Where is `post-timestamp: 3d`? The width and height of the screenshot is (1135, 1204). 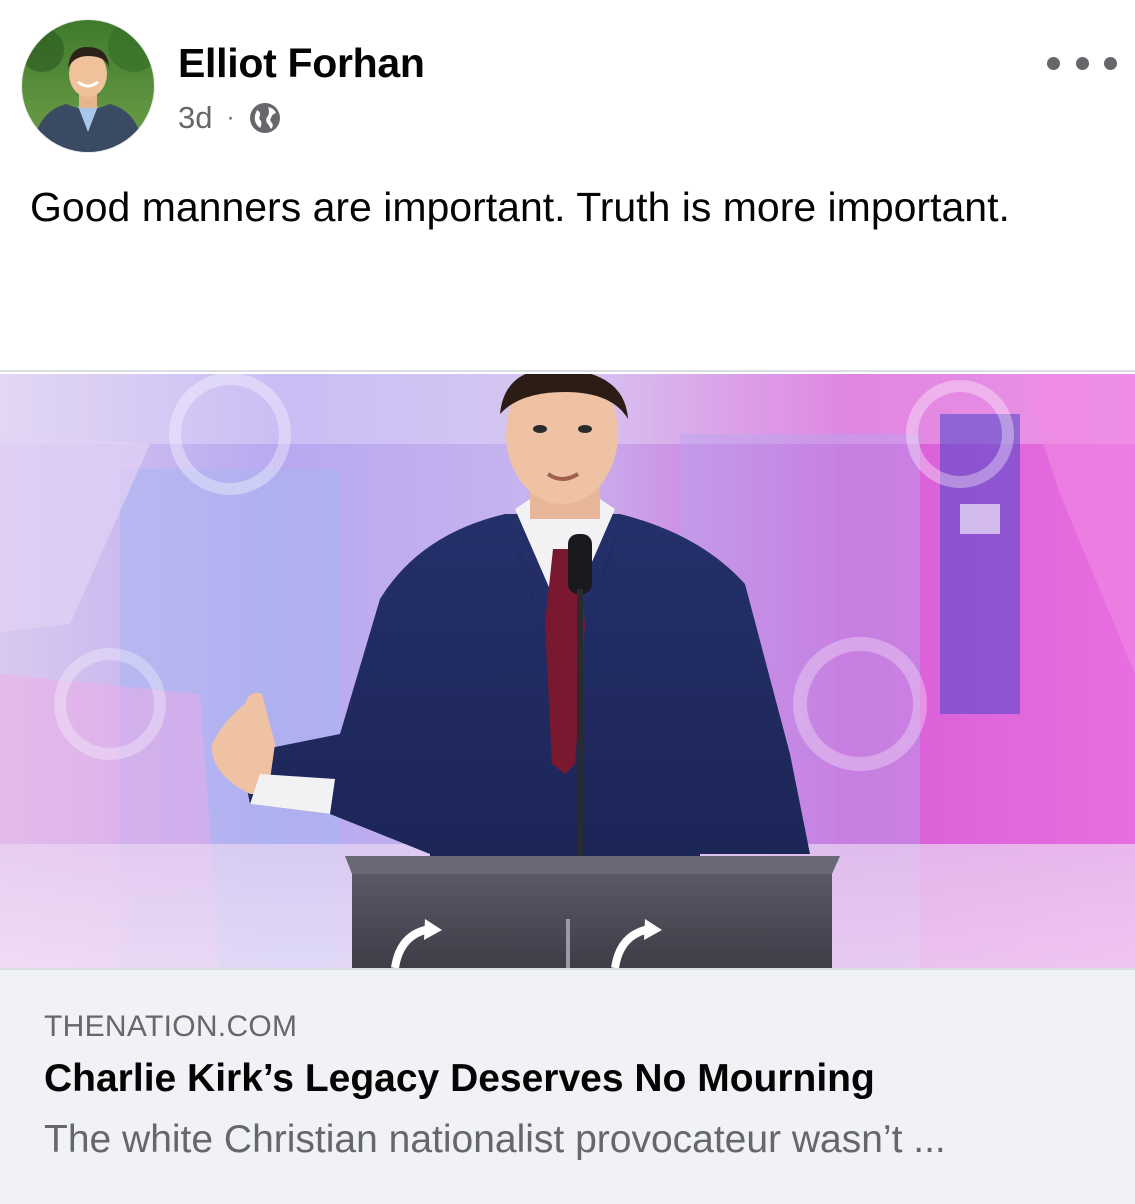
post-timestamp: 3d is located at coordinates (195, 118).